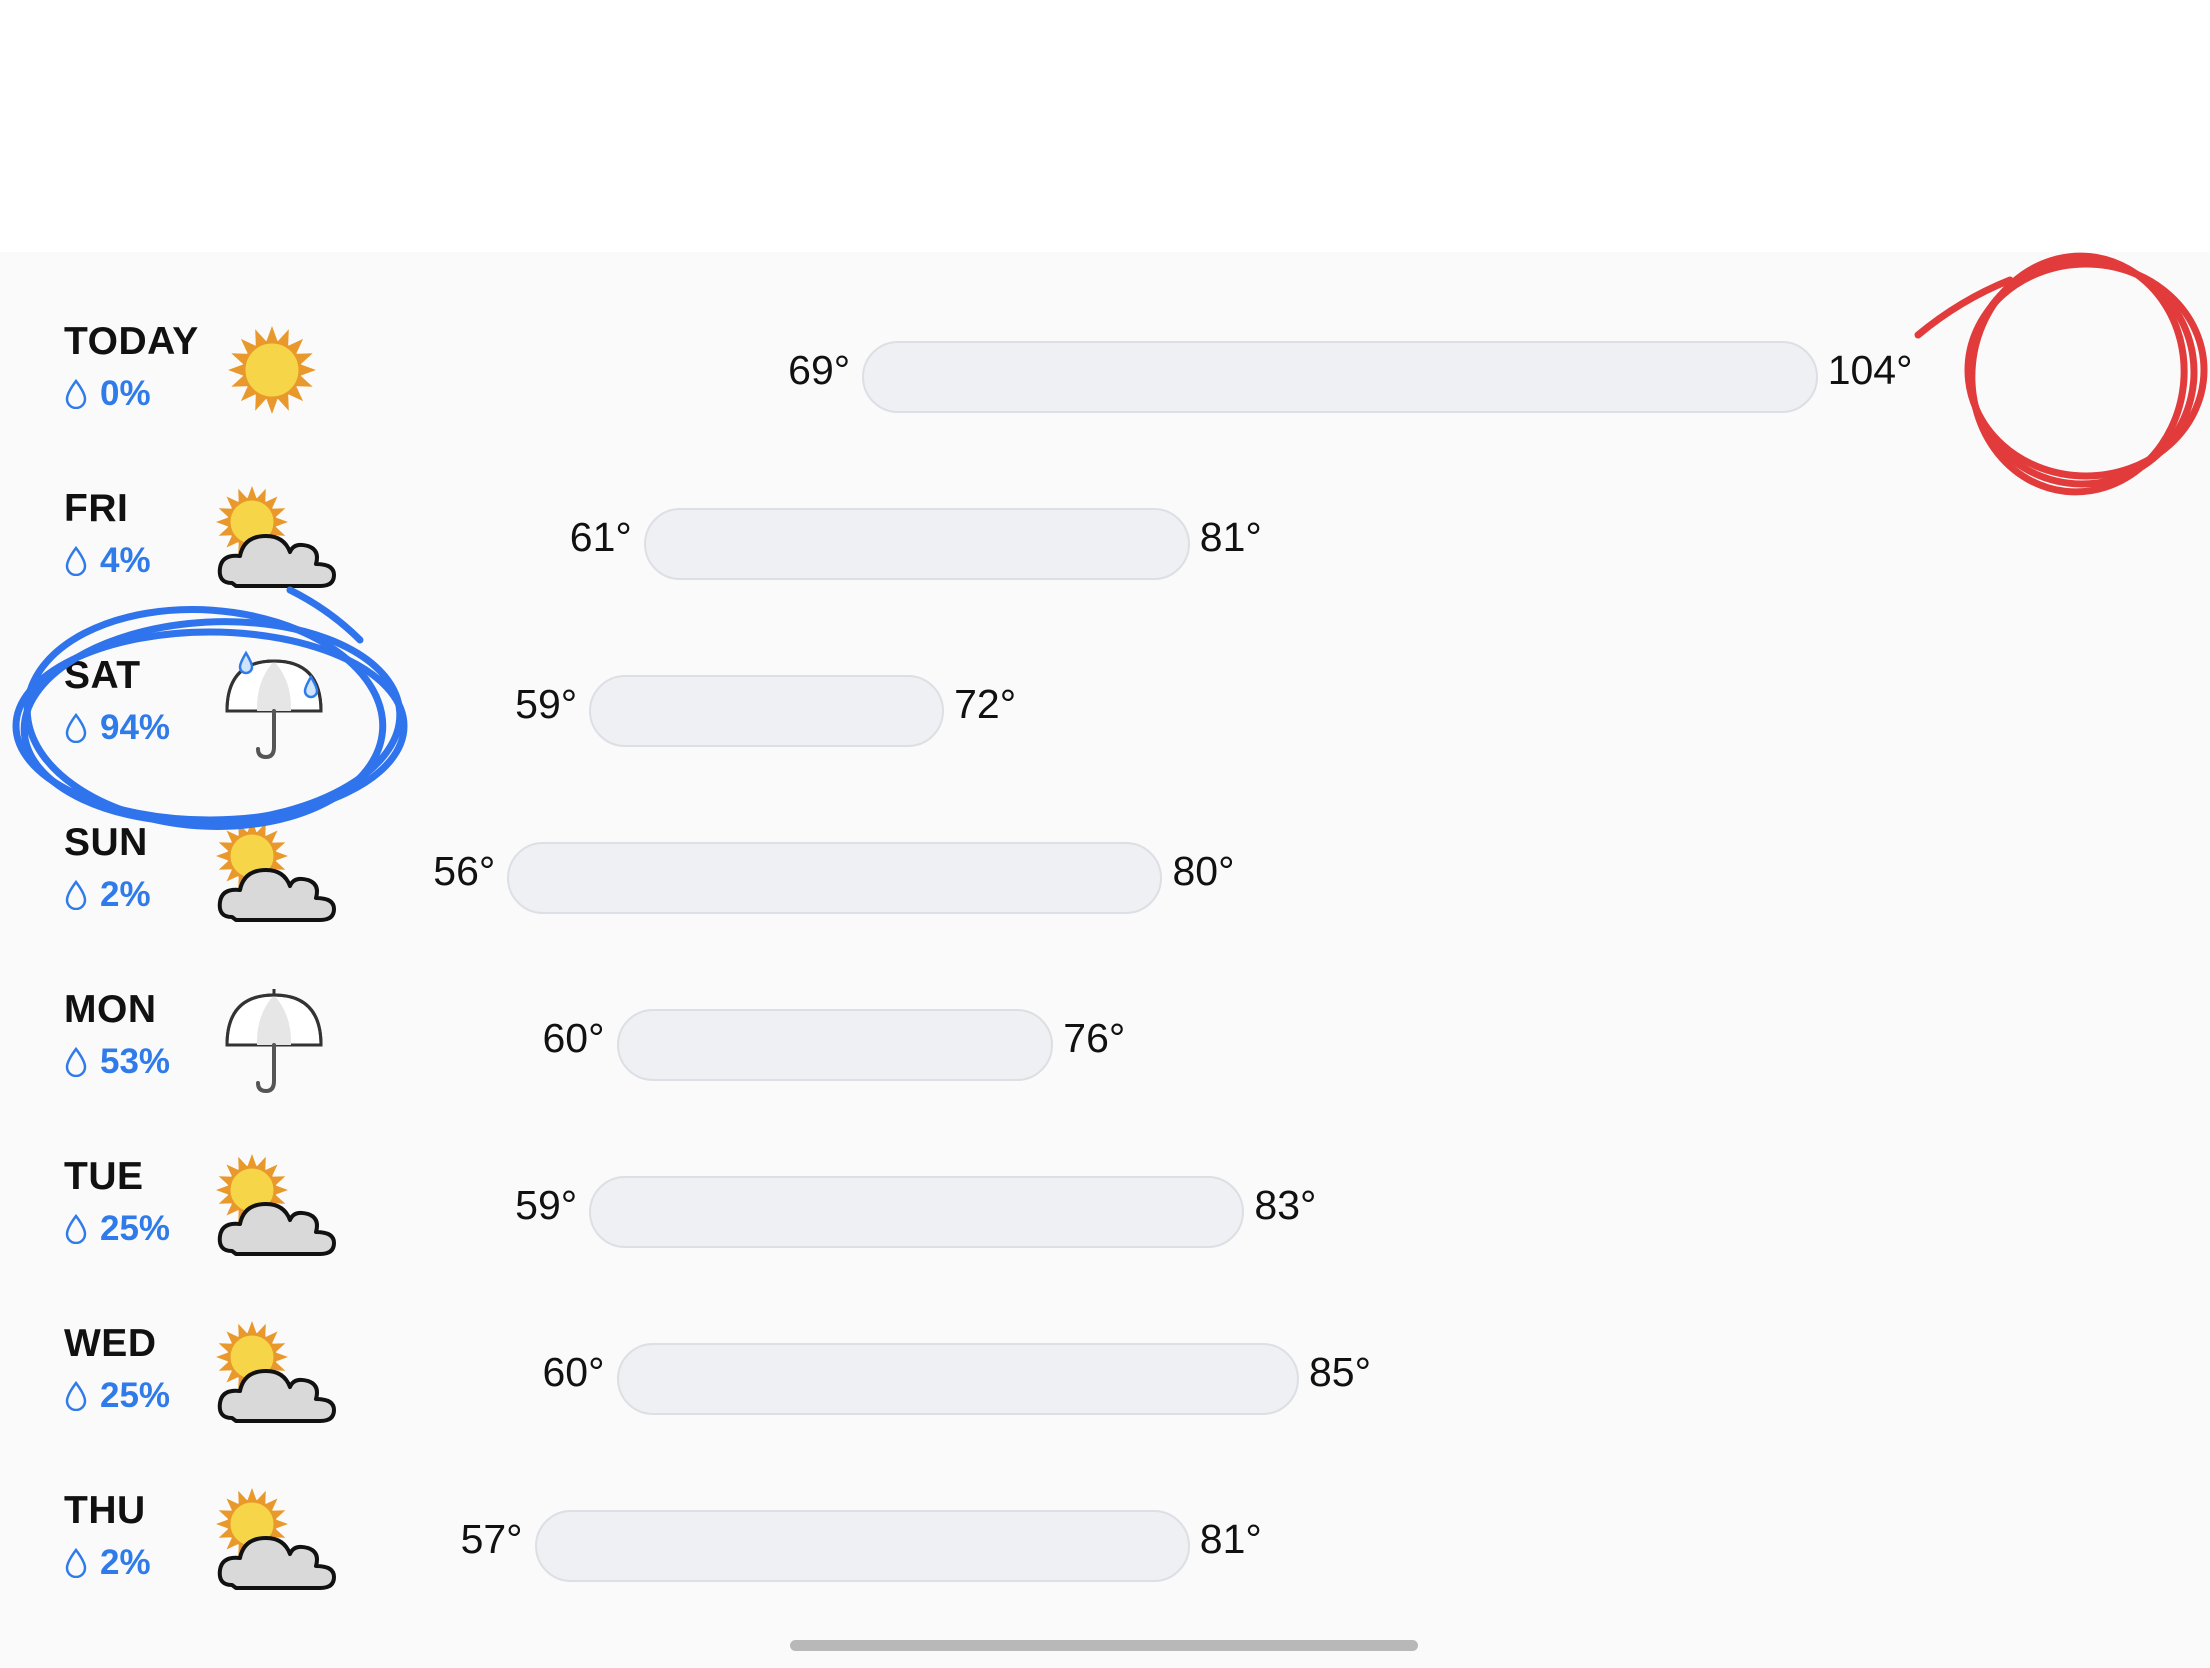  I want to click on low-temperature: 61°, so click(600, 537).